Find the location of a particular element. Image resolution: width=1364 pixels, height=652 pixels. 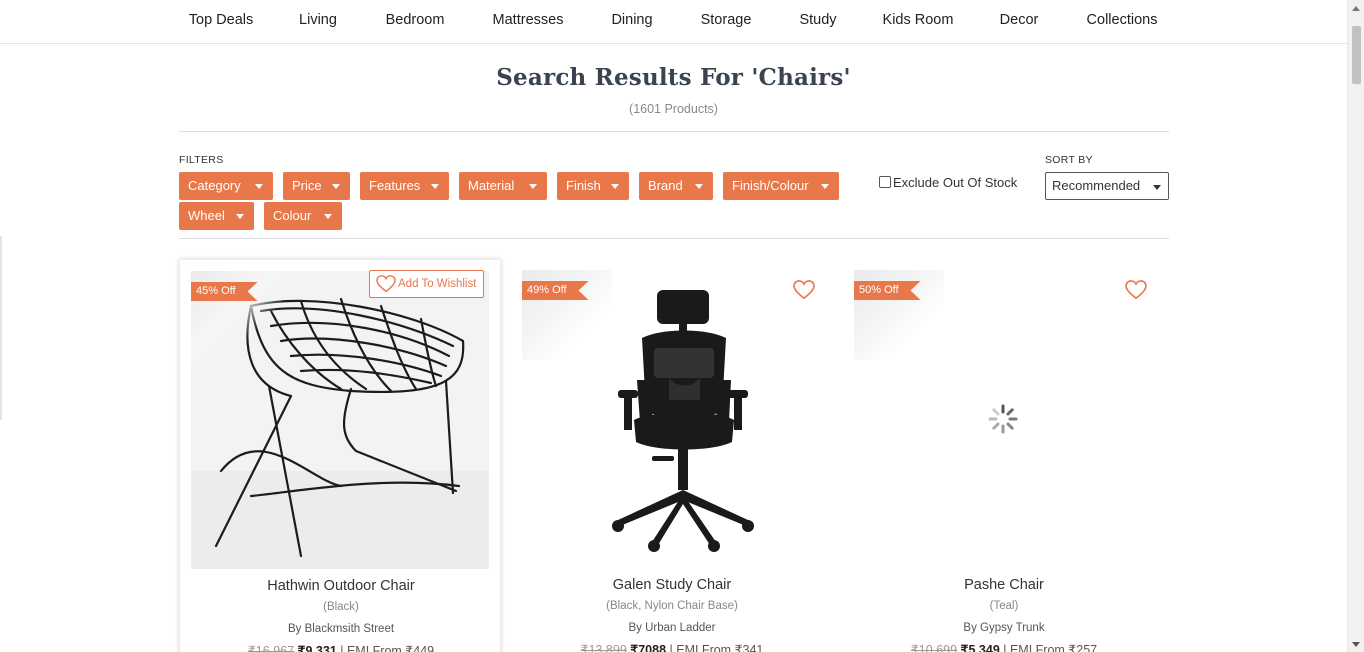

divider-top is located at coordinates (674, 131).